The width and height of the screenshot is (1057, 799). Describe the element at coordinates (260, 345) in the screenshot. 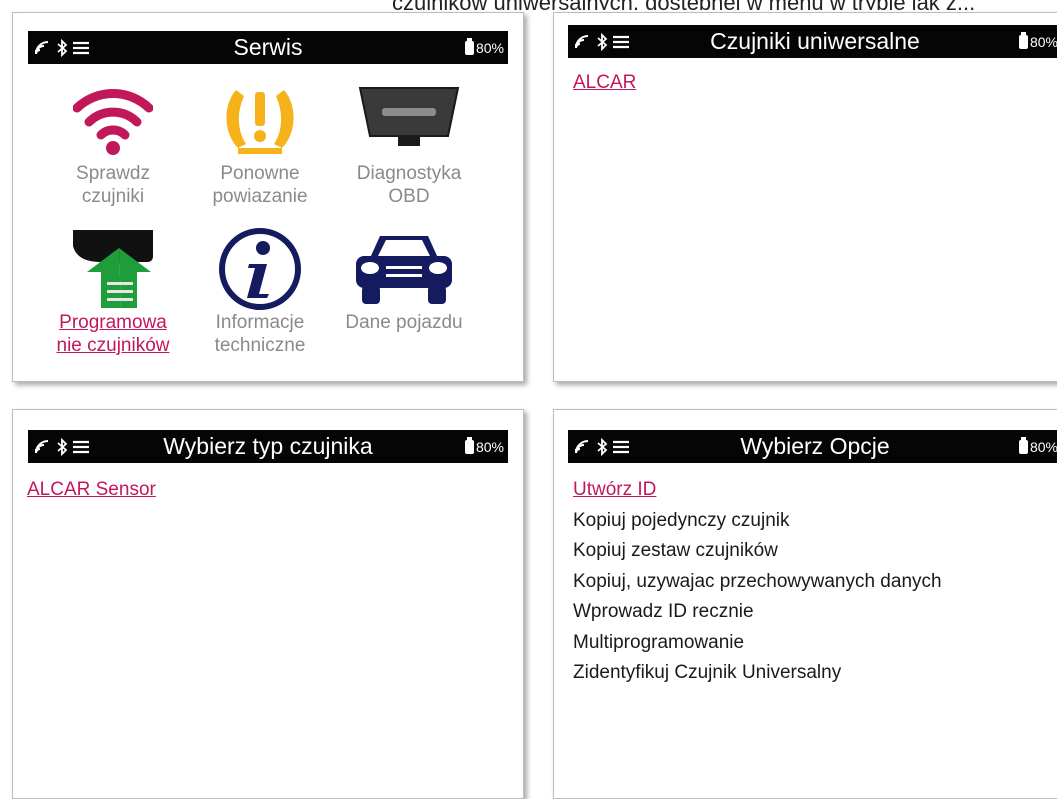

I see `menu-item-label-line2: techniczne` at that location.